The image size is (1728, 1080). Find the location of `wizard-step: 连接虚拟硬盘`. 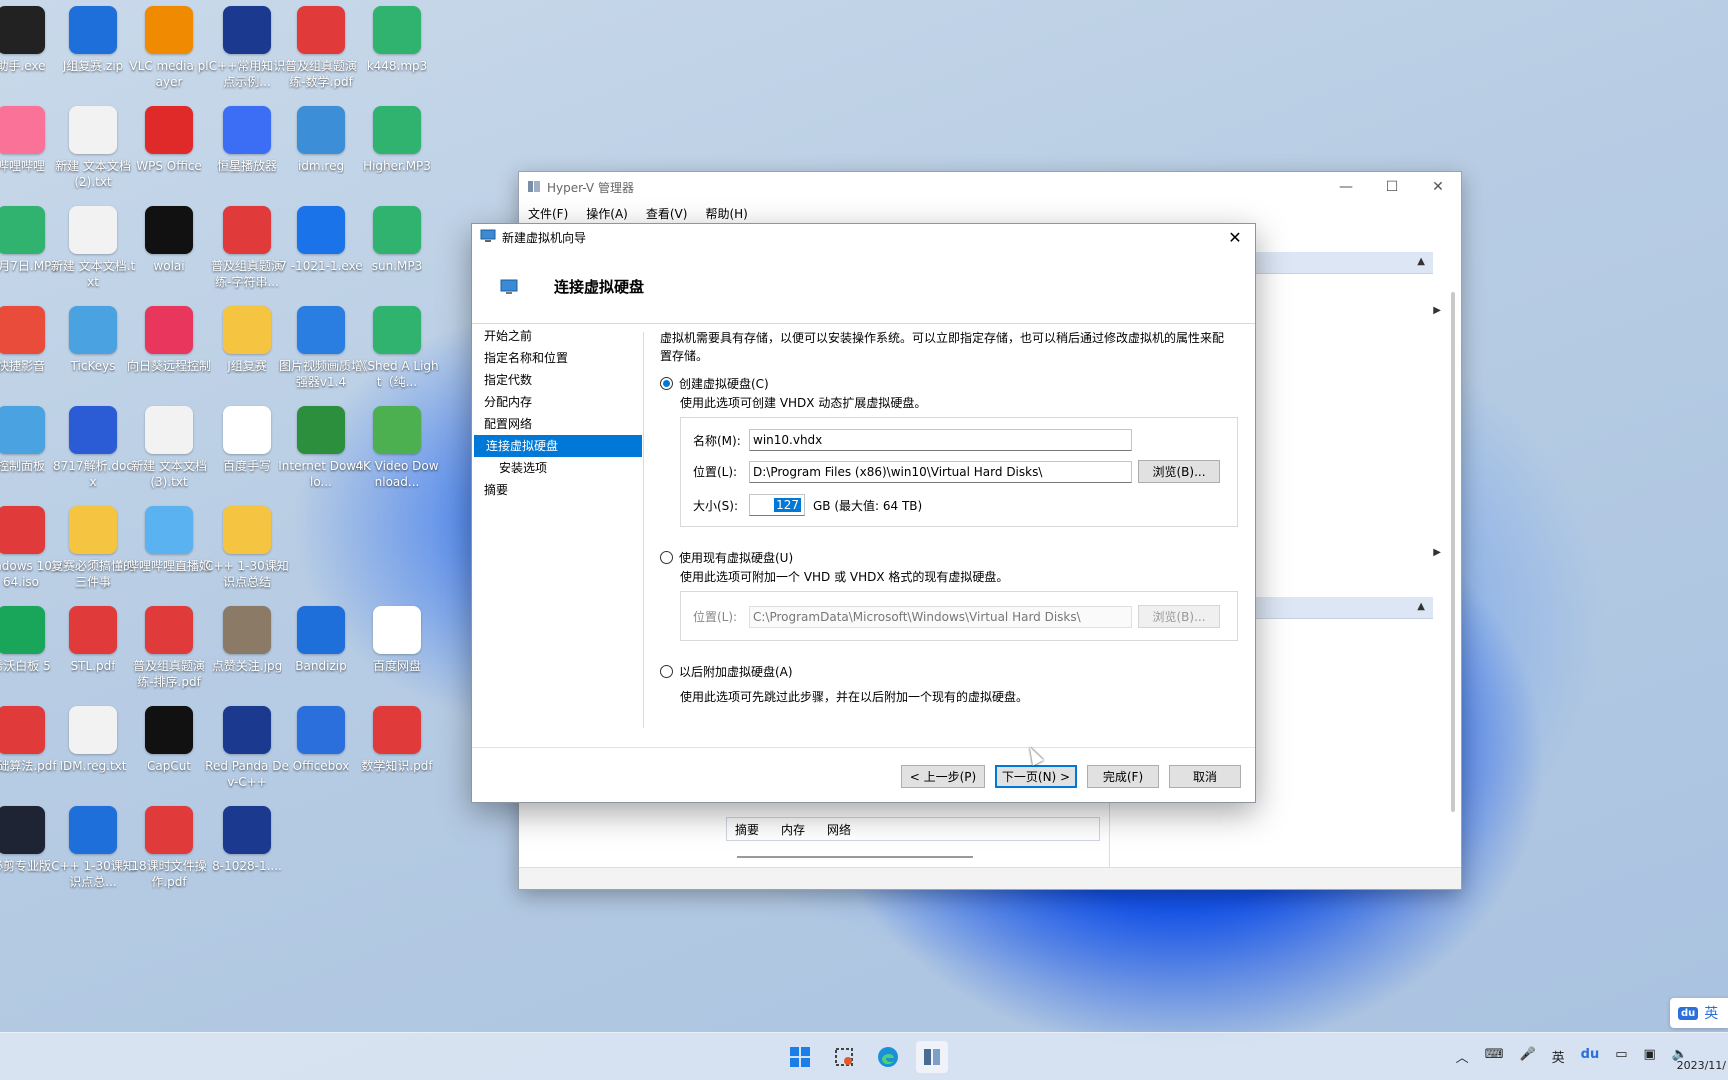

wizard-step: 连接虚拟硬盘 is located at coordinates (558, 446).